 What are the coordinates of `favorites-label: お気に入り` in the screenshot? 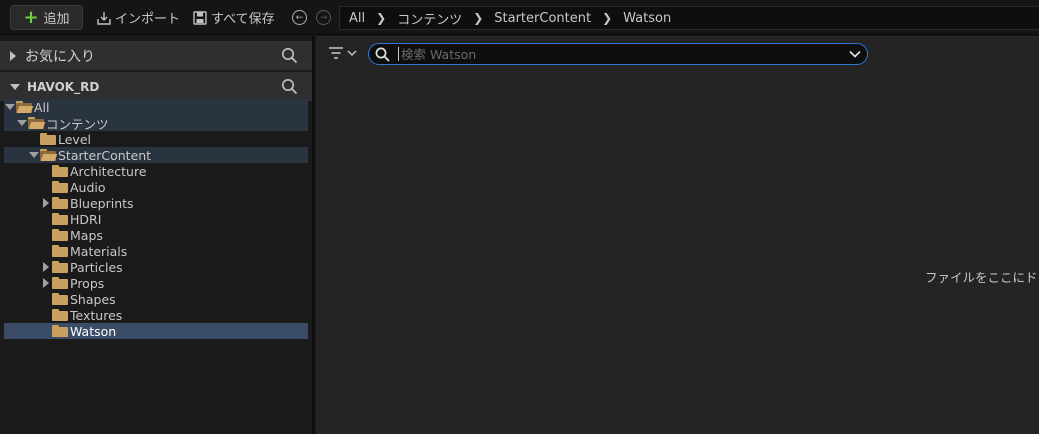 It's located at (60, 56).